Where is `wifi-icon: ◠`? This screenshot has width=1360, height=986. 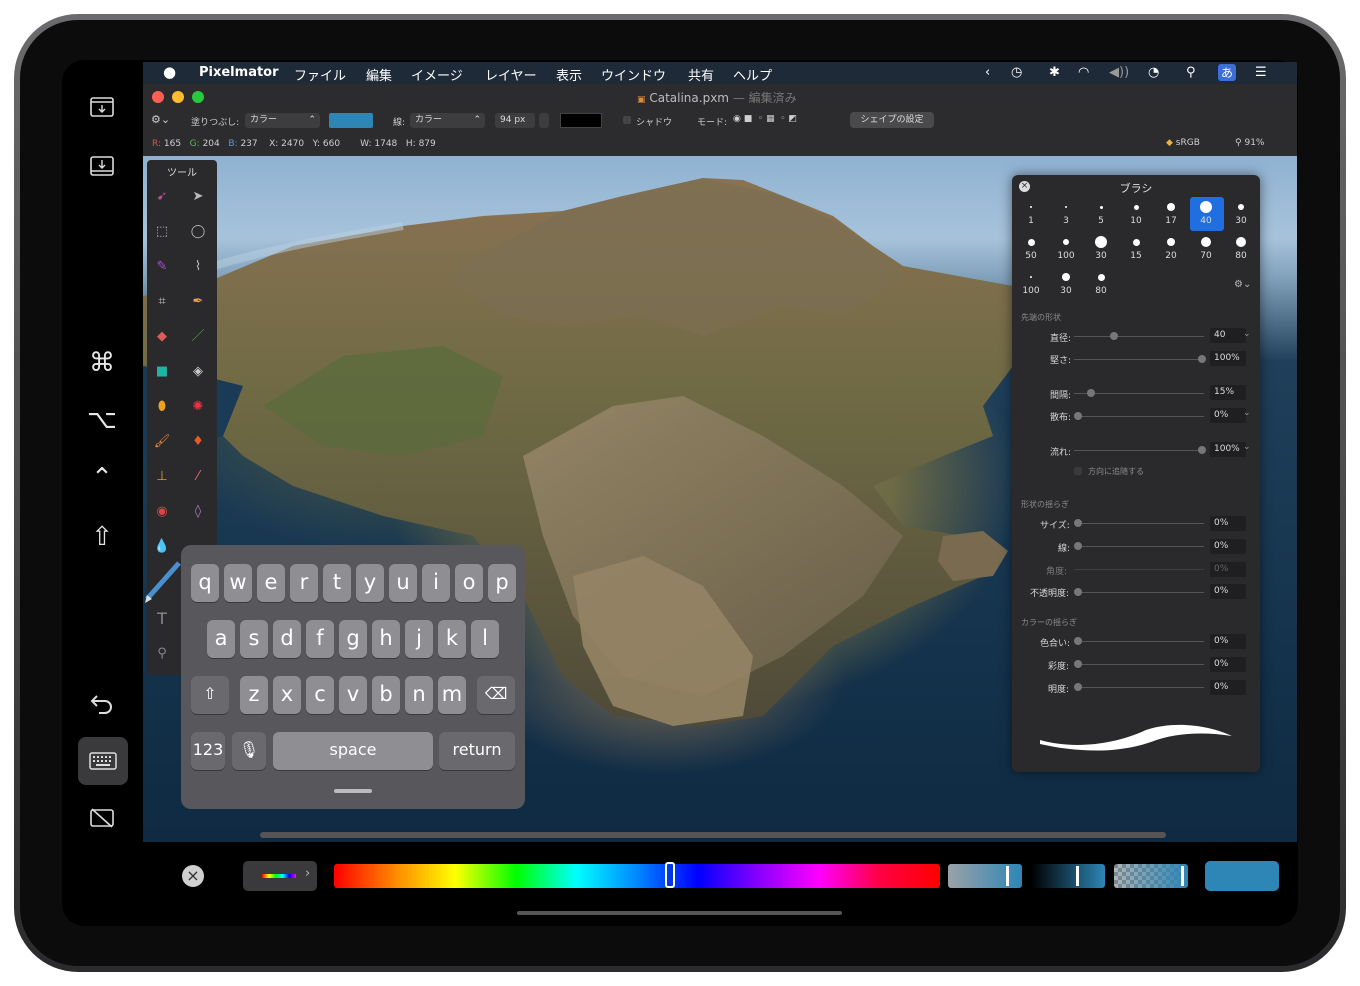
wifi-icon: ◠ is located at coordinates (1083, 72).